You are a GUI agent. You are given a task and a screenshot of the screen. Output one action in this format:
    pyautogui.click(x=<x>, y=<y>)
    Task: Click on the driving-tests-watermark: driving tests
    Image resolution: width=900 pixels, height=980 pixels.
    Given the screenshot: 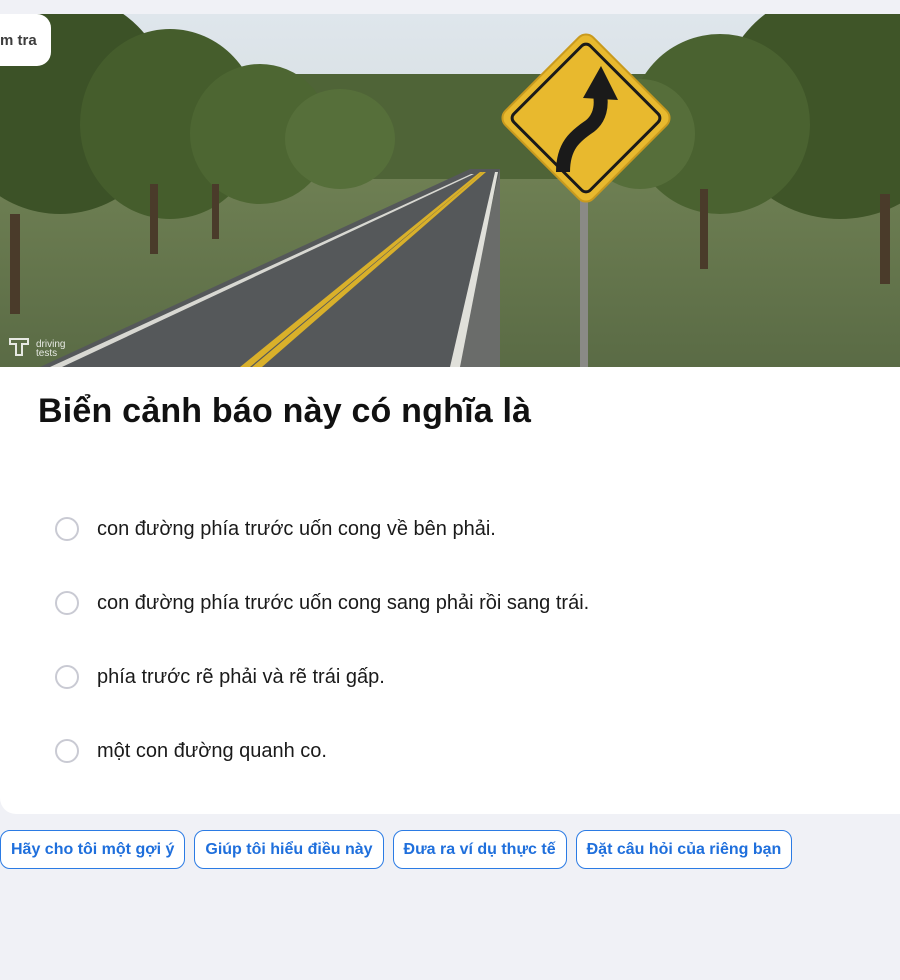 What is the action you would take?
    pyautogui.click(x=42, y=348)
    